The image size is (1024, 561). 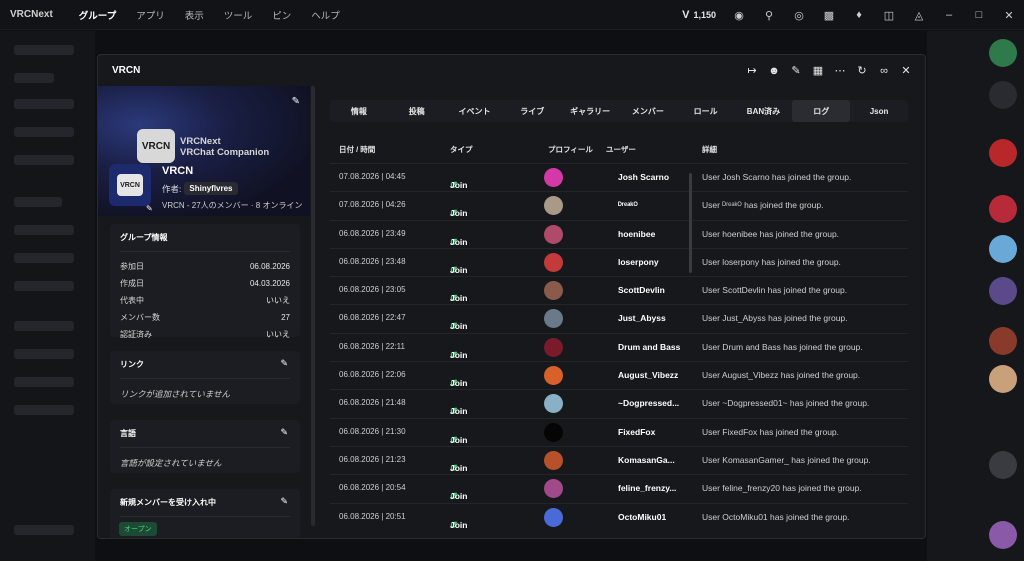 What do you see at coordinates (200, 141) in the screenshot?
I see `banner-title: VRCNext` at bounding box center [200, 141].